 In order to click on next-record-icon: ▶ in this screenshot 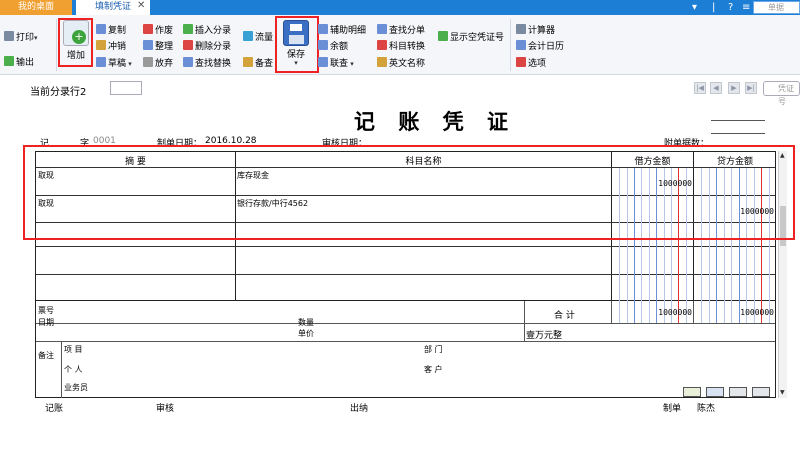, I will do `click(734, 88)`.